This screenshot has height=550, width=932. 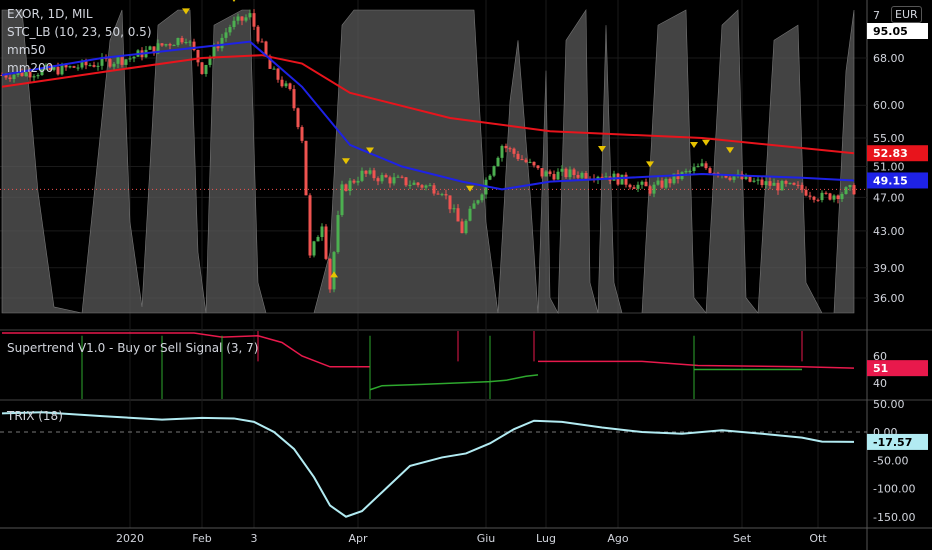 What do you see at coordinates (130, 538) in the screenshot?
I see `time-axis-label: 2020` at bounding box center [130, 538].